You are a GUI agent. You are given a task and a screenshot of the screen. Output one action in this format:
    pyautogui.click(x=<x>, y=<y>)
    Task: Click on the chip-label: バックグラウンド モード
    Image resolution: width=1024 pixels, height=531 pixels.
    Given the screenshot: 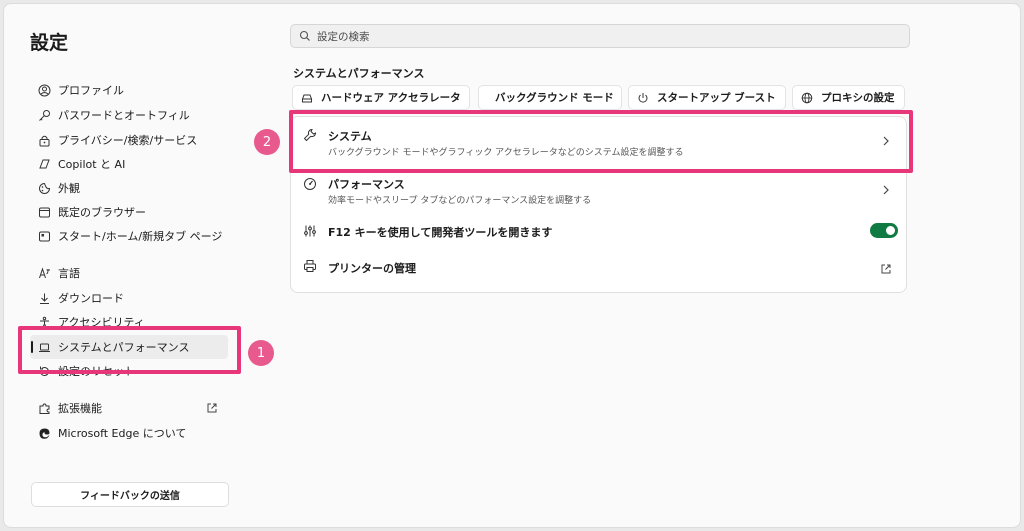 What is the action you would take?
    pyautogui.click(x=554, y=98)
    